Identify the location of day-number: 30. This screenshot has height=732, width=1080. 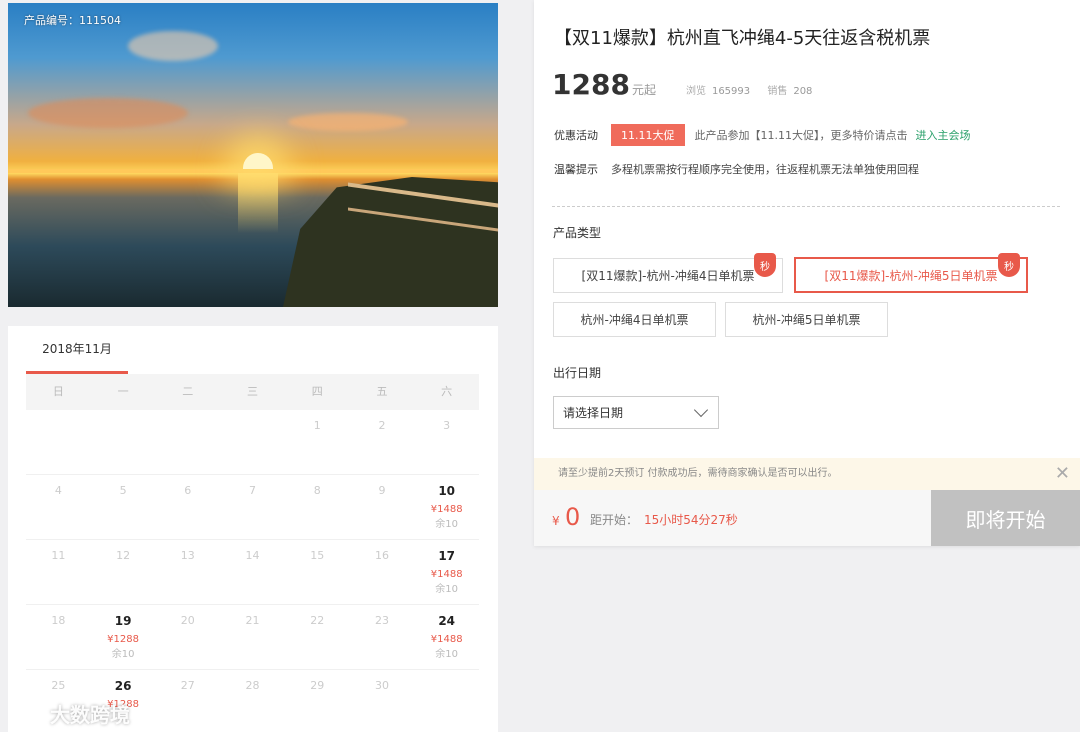
(381, 685).